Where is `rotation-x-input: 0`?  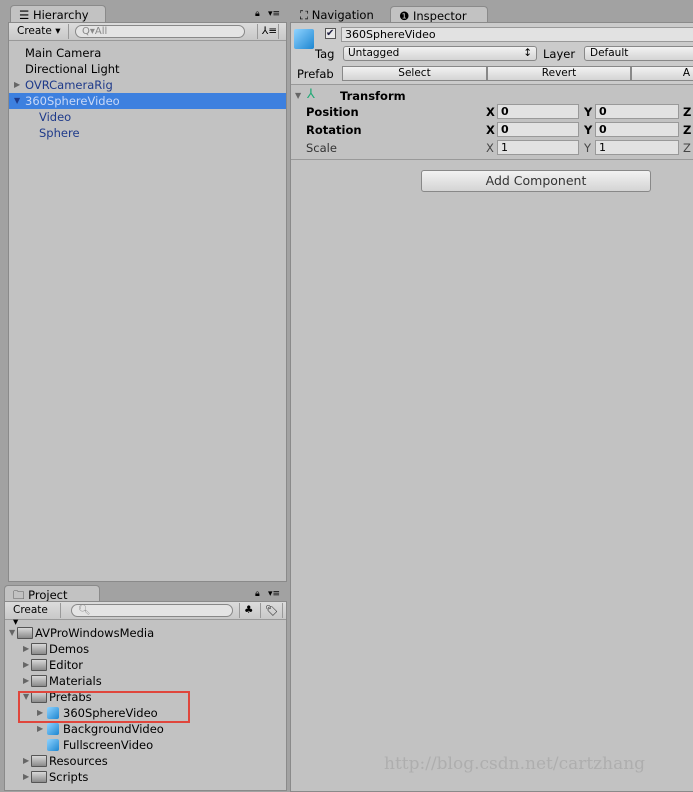
rotation-x-input: 0 is located at coordinates (538, 129).